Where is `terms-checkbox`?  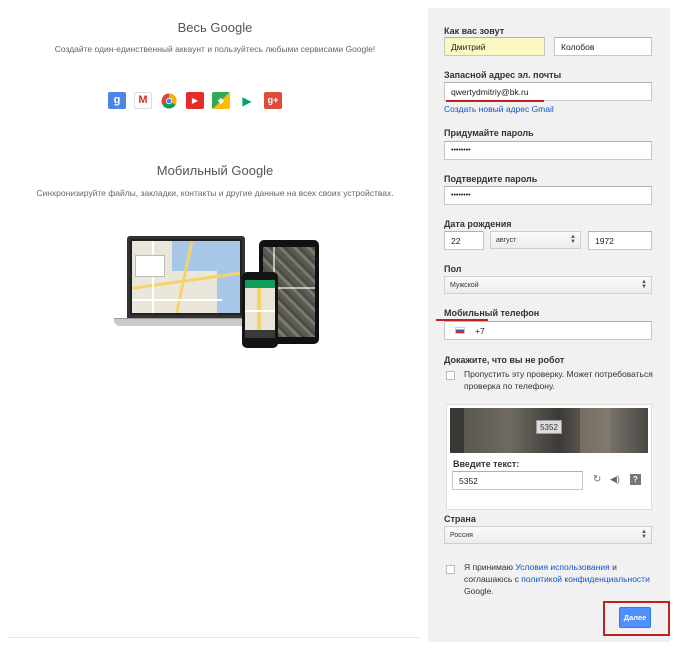
terms-checkbox is located at coordinates (450, 569).